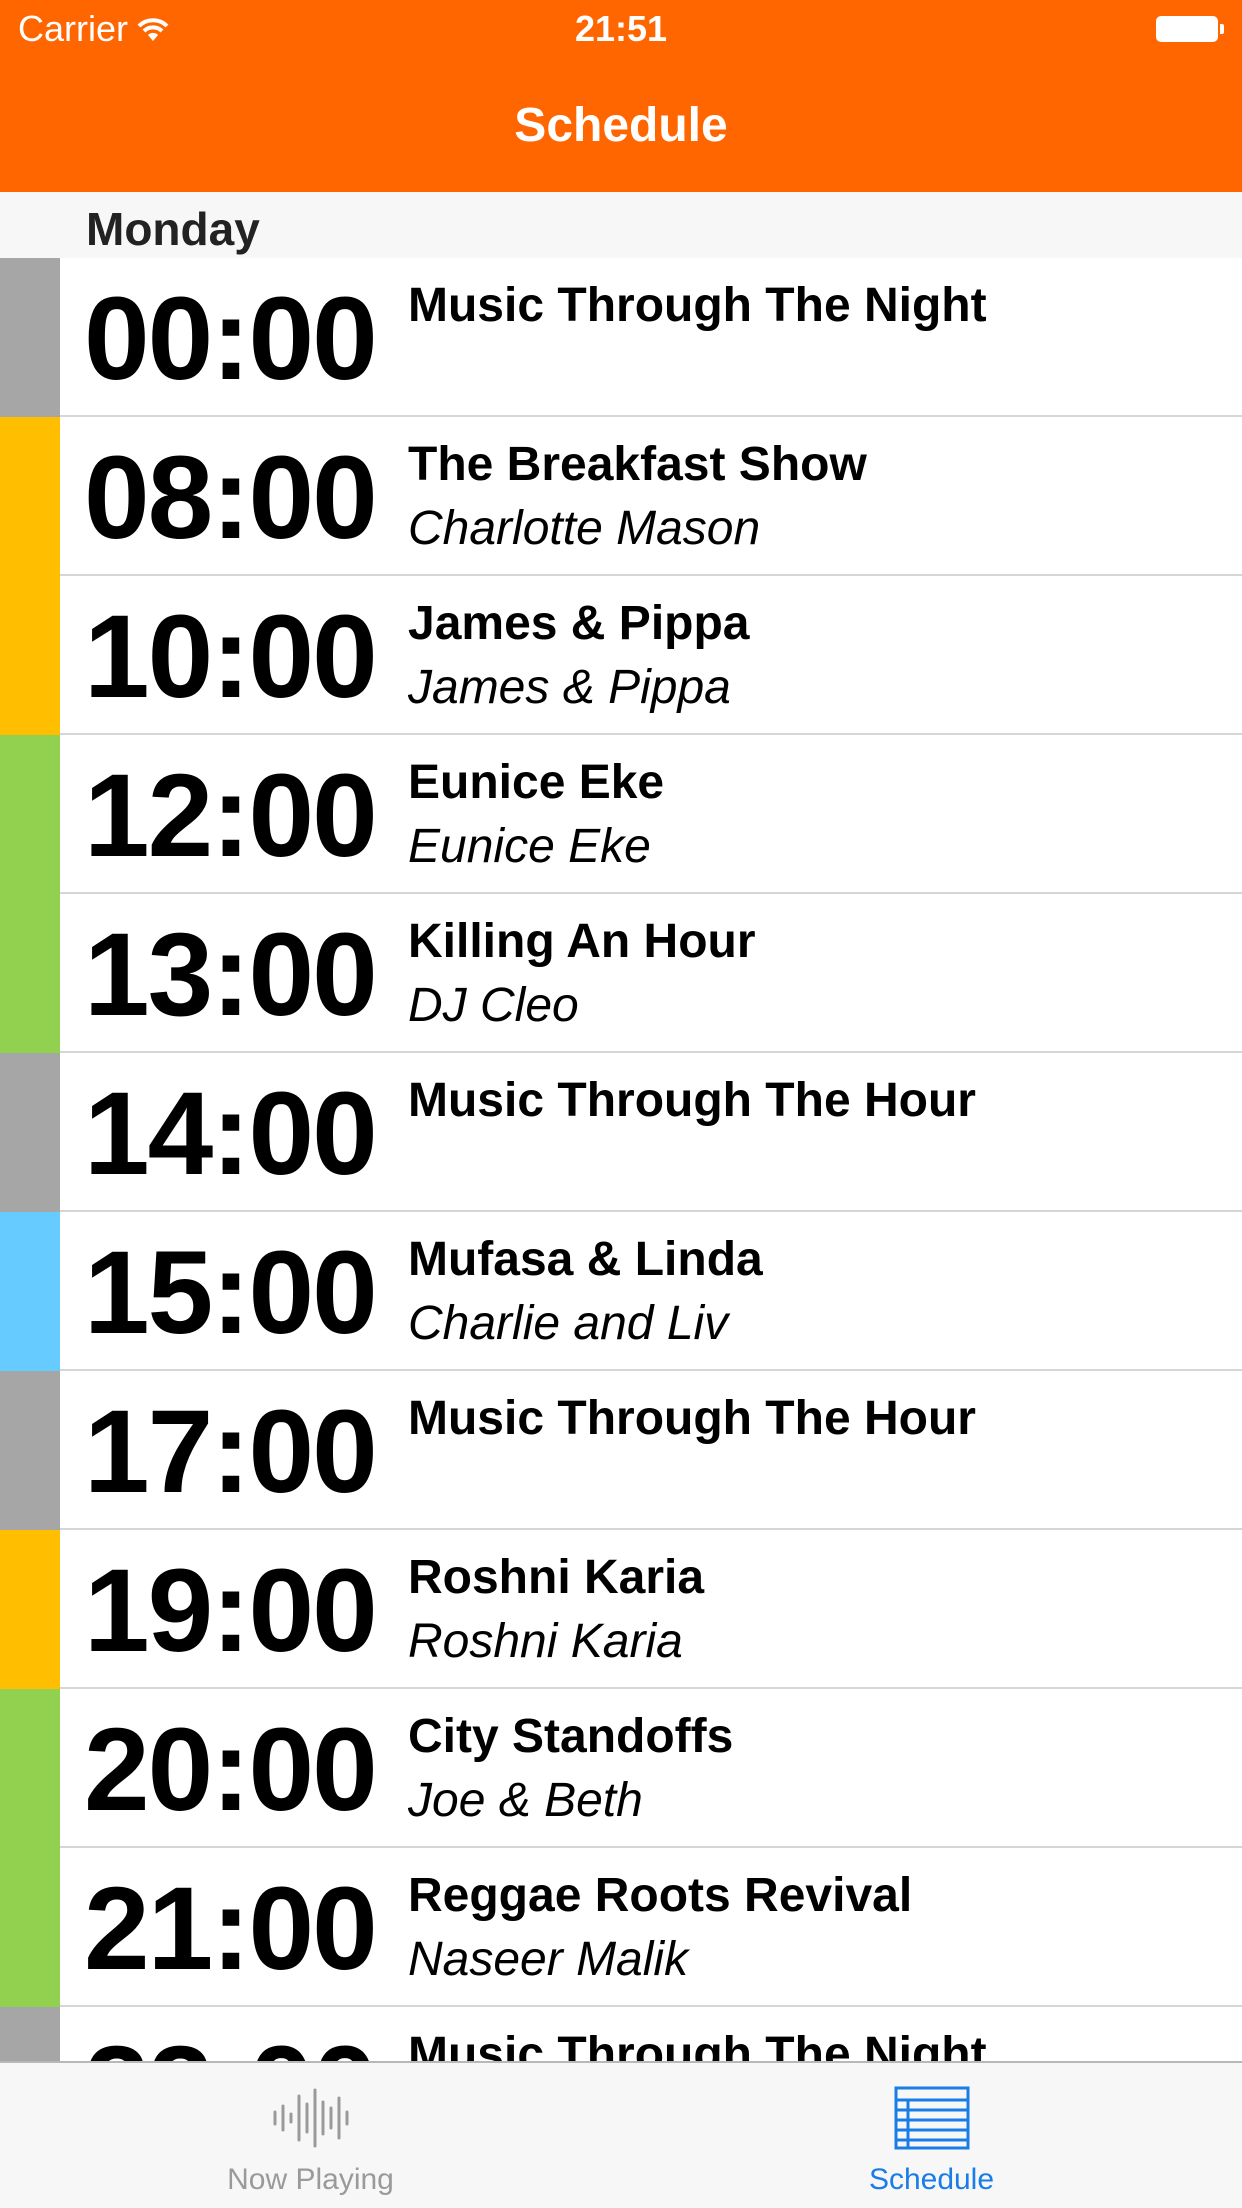 Image resolution: width=1242 pixels, height=2208 pixels. I want to click on show-title: City Standoffs, so click(571, 1736).